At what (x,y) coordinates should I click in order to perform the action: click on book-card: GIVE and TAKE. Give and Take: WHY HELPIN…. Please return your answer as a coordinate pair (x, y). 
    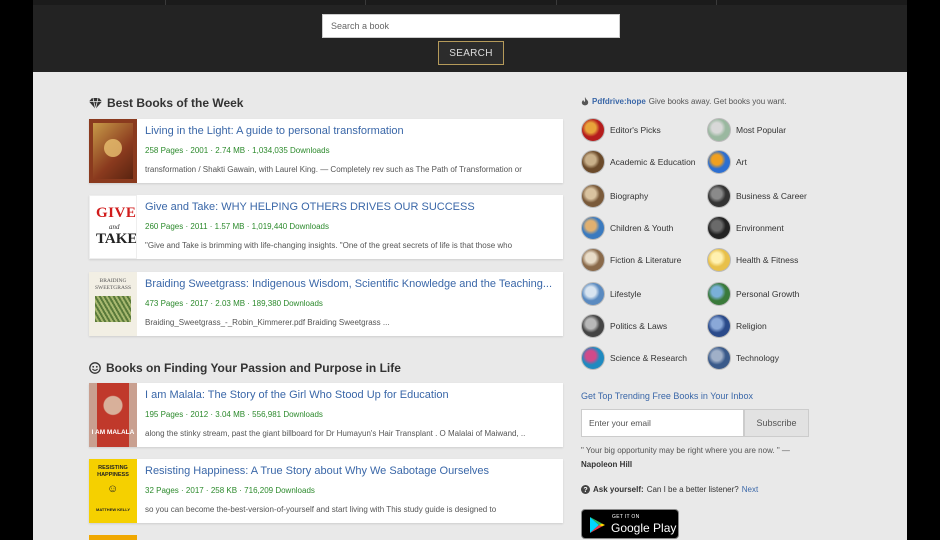
    Looking at the image, I should click on (326, 227).